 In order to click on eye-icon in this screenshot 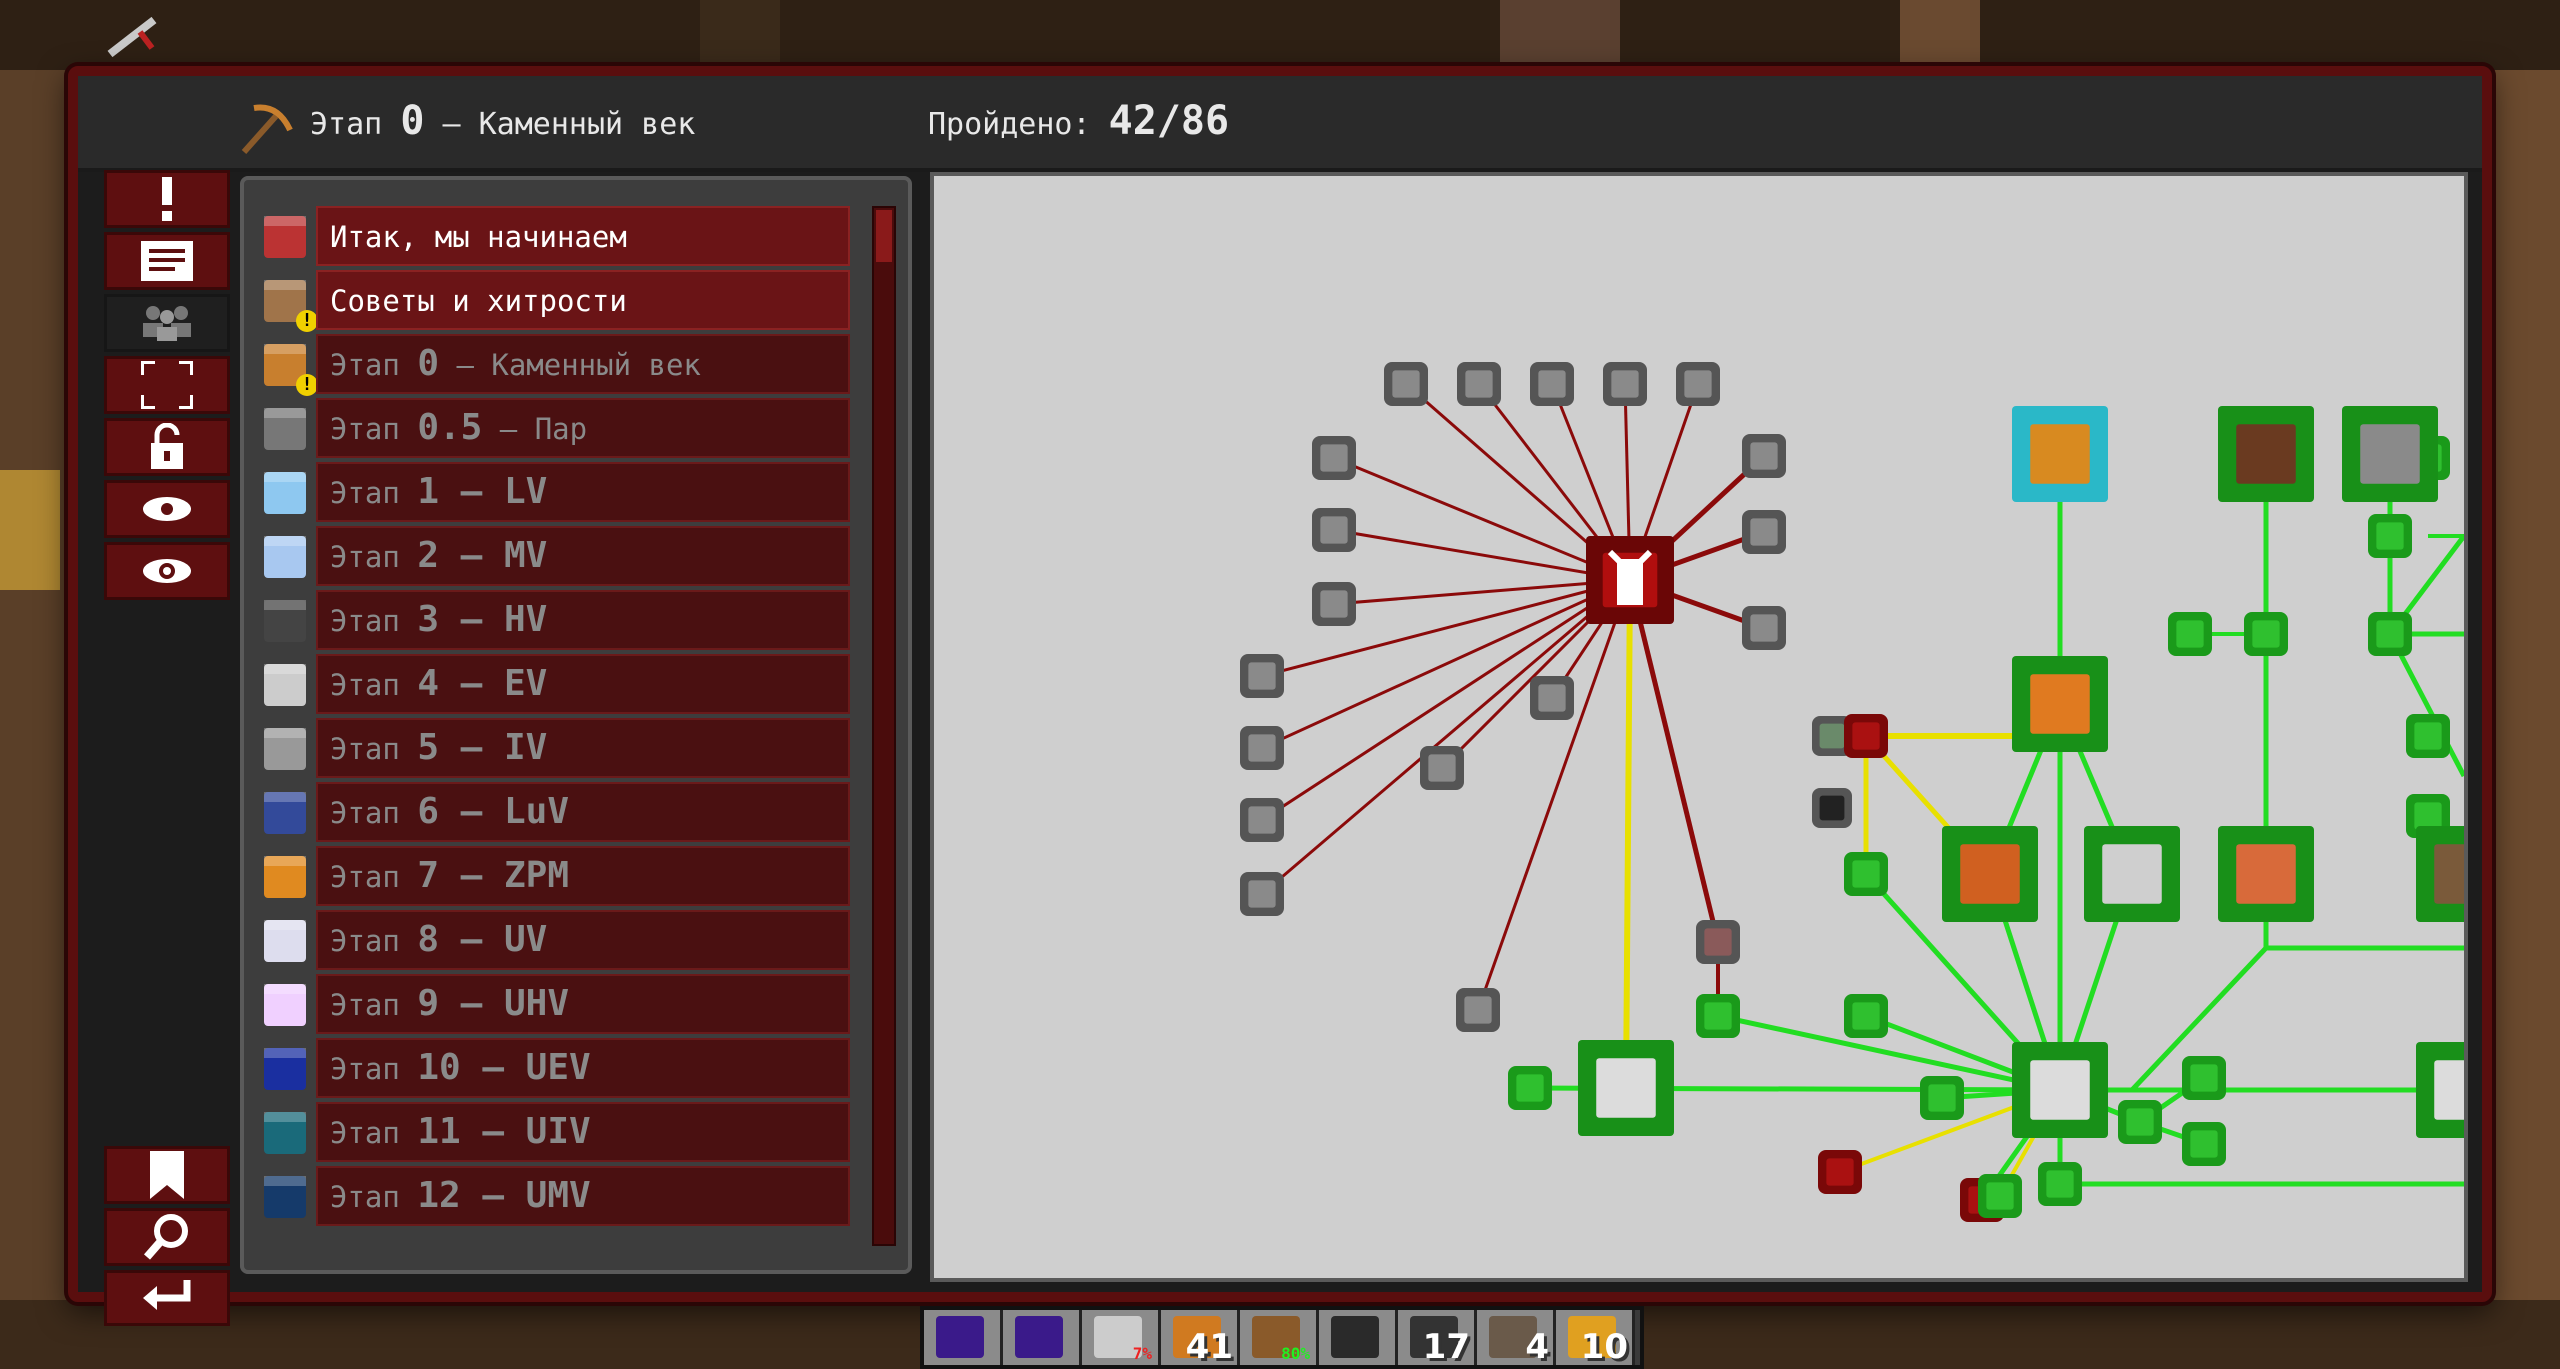, I will do `click(167, 509)`.